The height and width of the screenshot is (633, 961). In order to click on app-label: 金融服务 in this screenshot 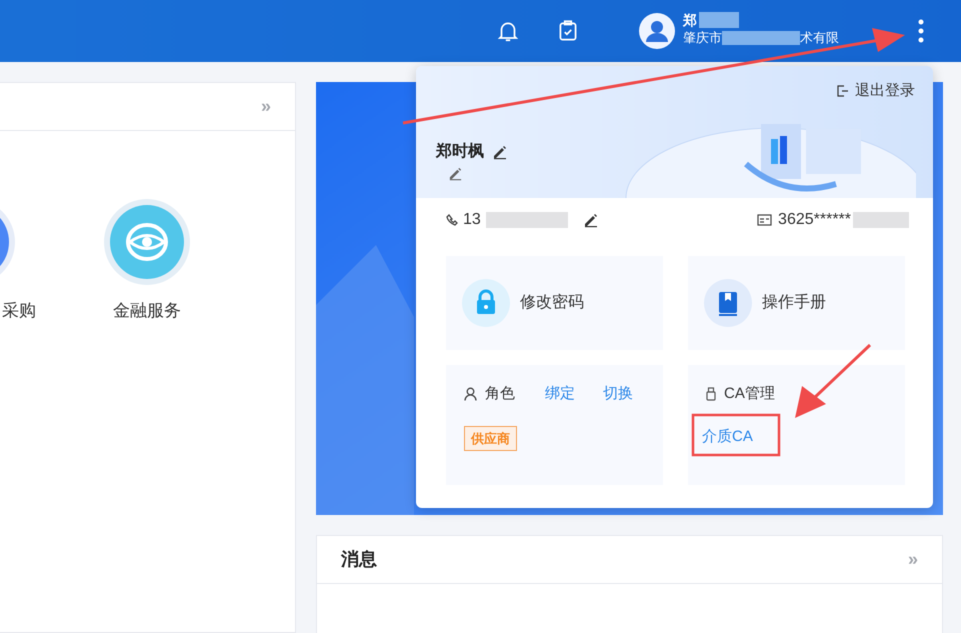, I will do `click(147, 311)`.